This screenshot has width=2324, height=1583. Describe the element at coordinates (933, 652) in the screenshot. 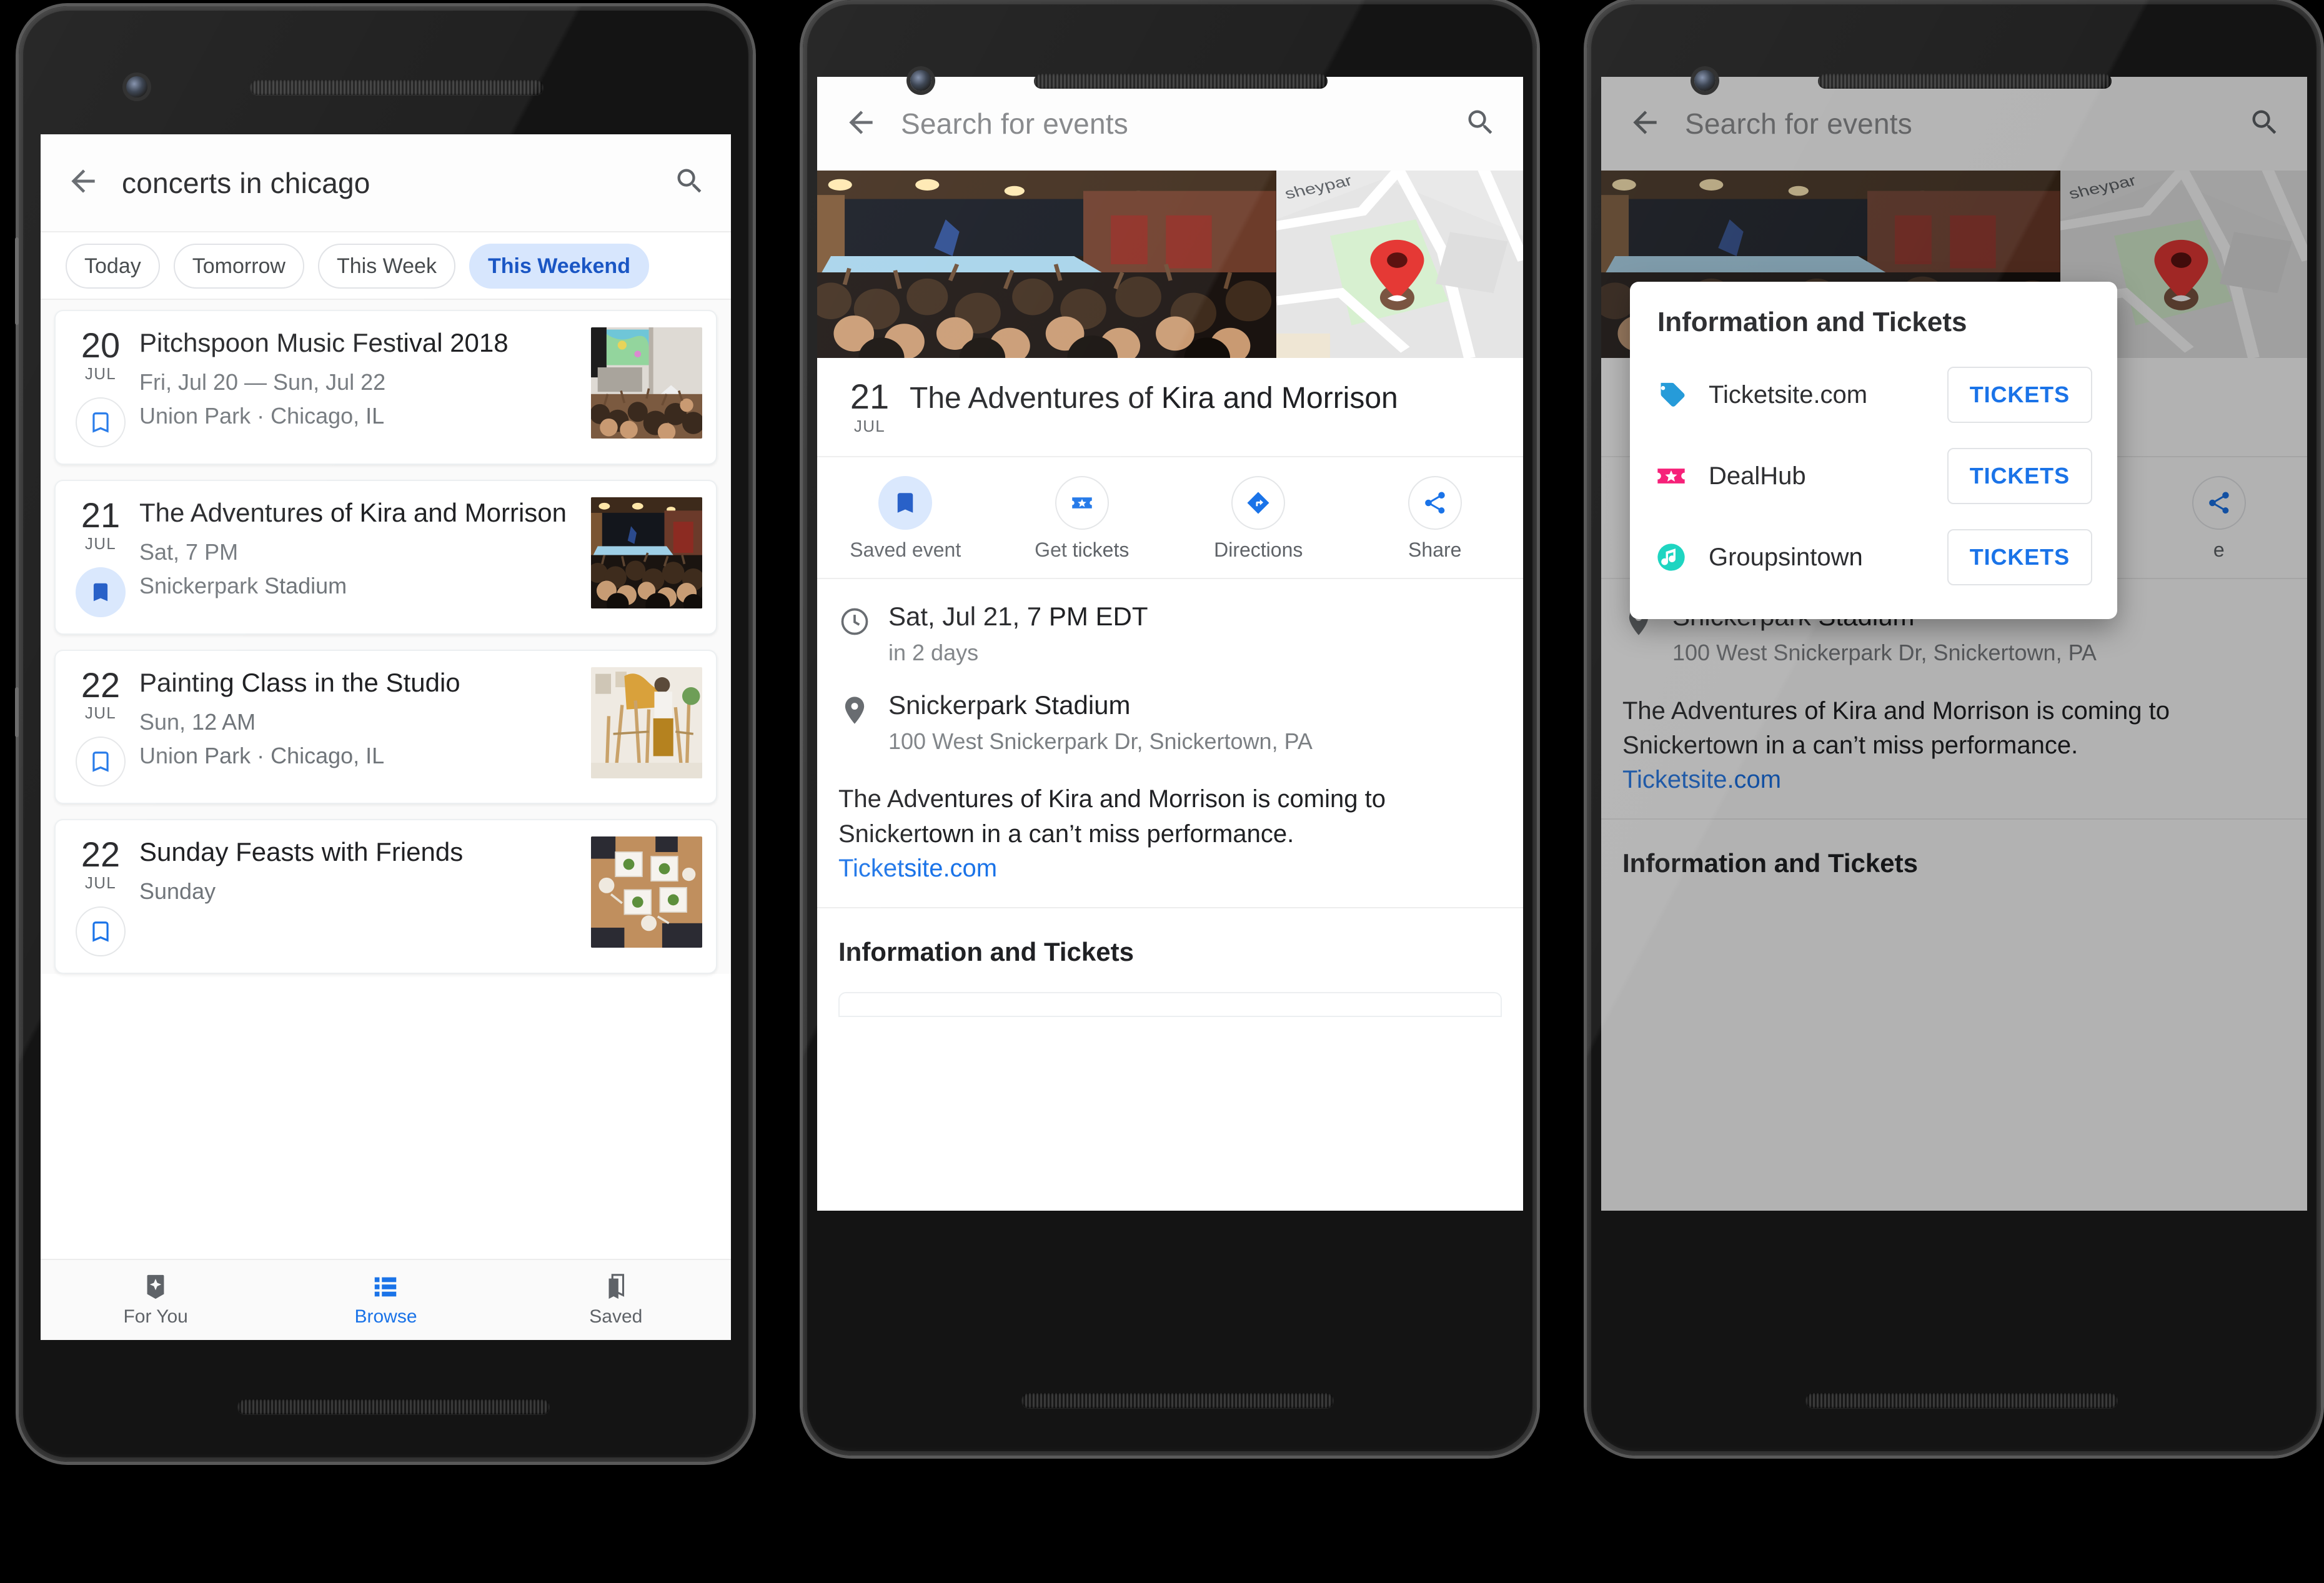

I see `detail-sub: in 2 days` at that location.